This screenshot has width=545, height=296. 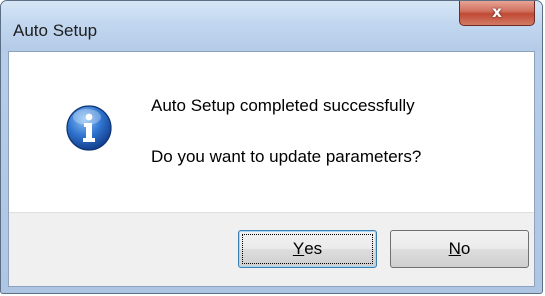 I want to click on yes-button: Yes, so click(x=307, y=249).